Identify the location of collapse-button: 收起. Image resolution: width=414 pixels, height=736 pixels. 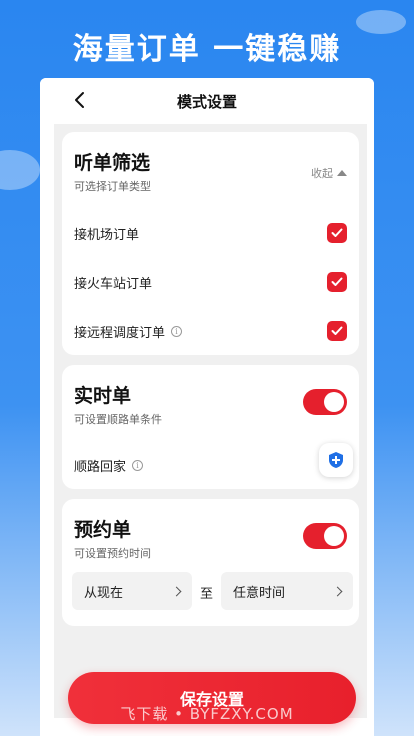
(329, 173).